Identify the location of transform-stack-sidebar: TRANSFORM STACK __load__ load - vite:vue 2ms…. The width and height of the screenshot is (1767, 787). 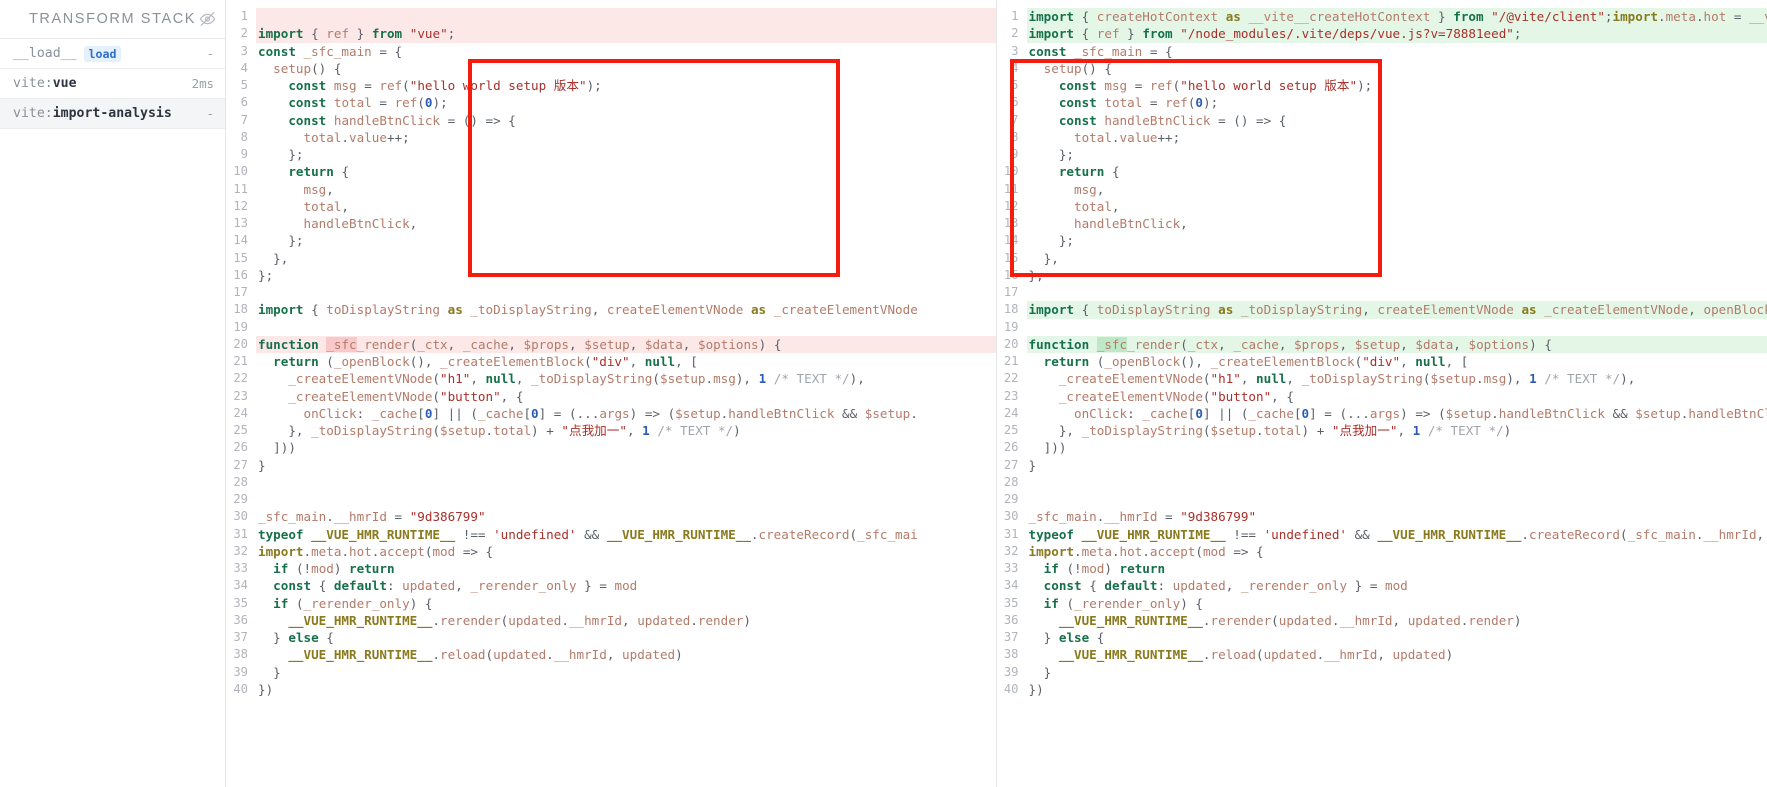
(113, 393).